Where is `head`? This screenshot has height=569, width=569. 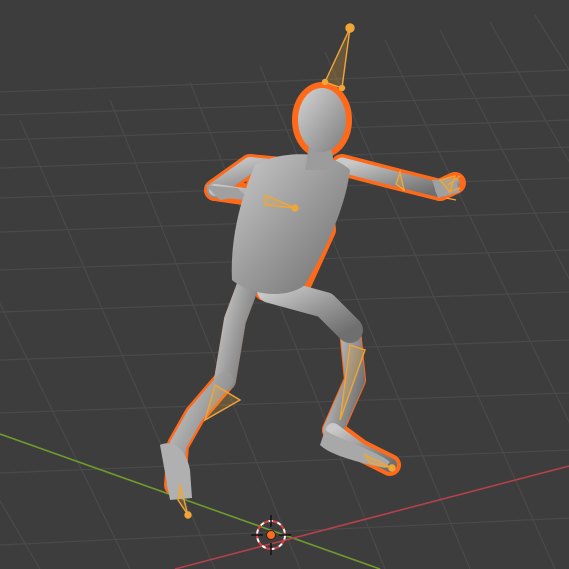
head is located at coordinates (322, 120).